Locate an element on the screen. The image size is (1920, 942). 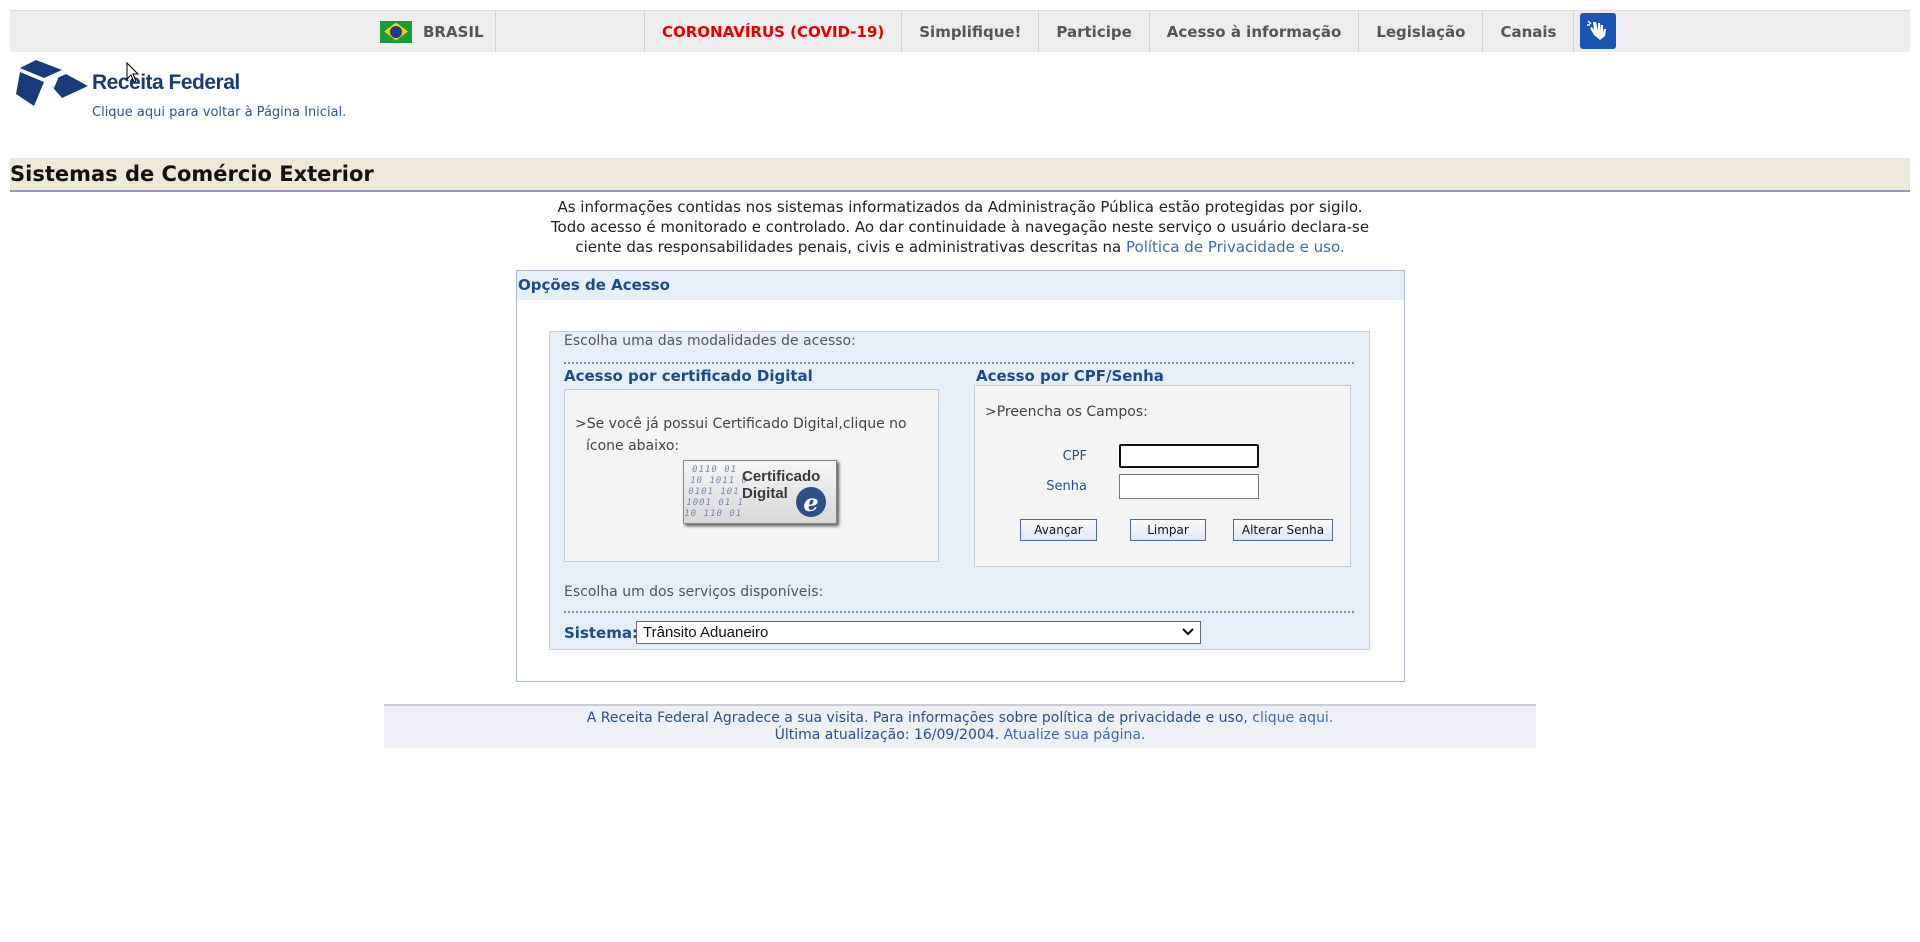
refresh-page-link: Atualize sua página. is located at coordinates (1075, 735).